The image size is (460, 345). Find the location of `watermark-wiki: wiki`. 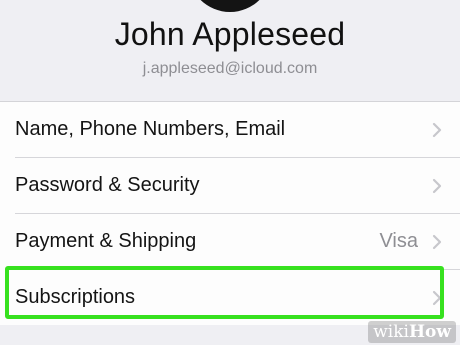

watermark-wiki: wiki is located at coordinates (391, 332).